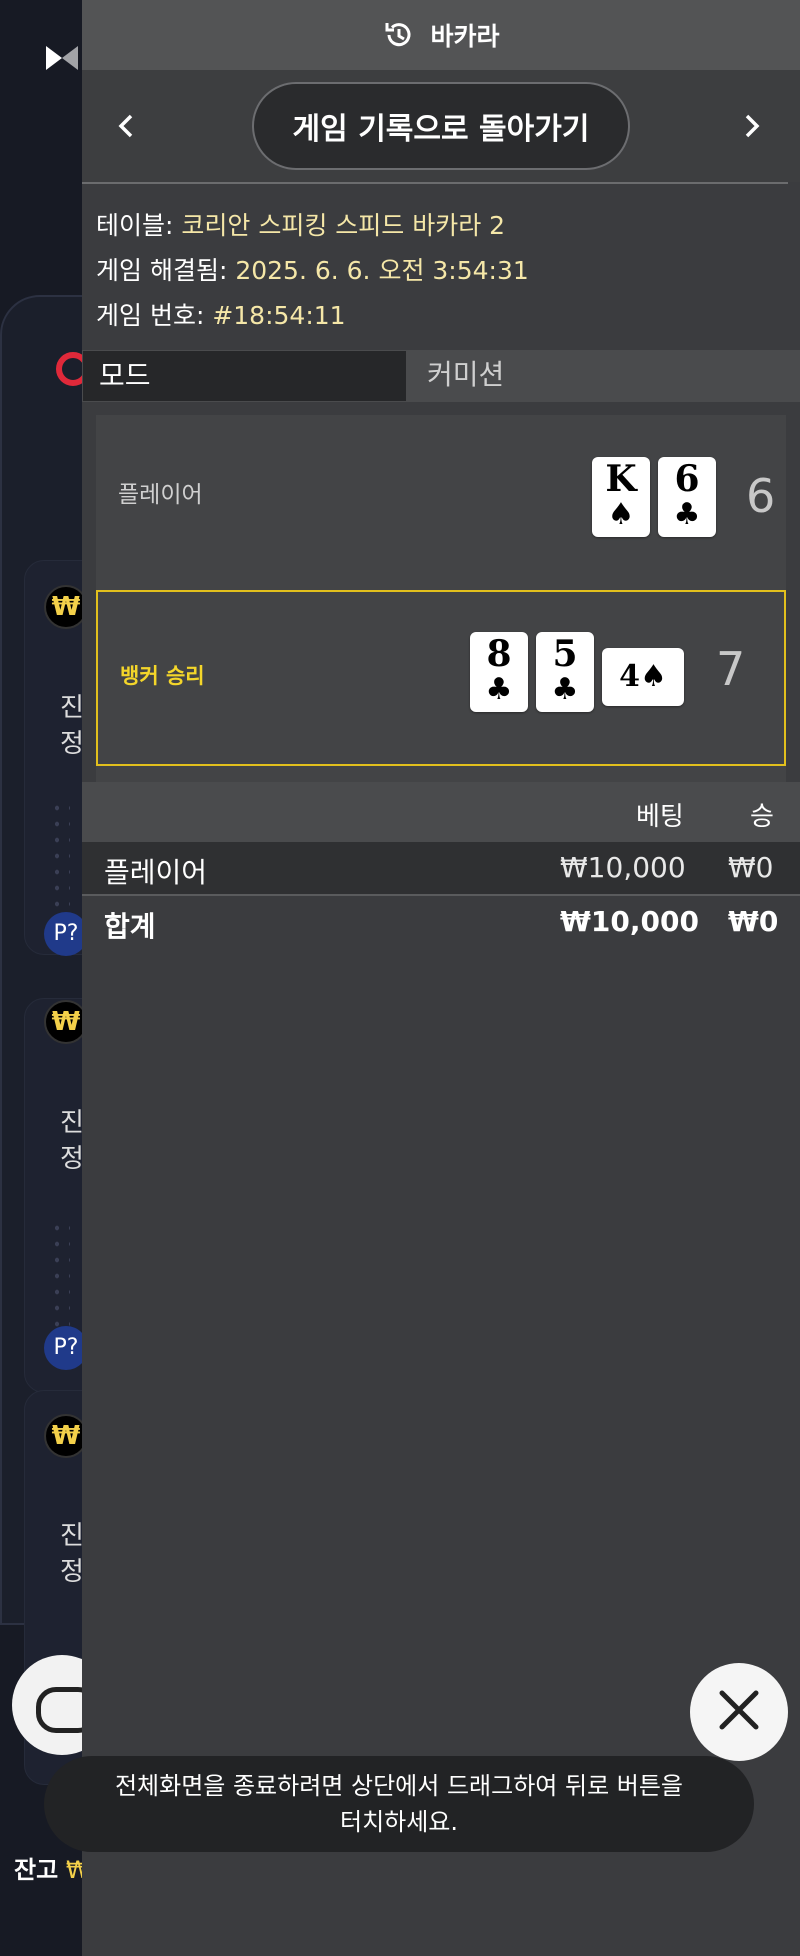 The image size is (800, 1956). Describe the element at coordinates (623, 867) in the screenshot. I see `bet-amount: ₩10,000` at that location.